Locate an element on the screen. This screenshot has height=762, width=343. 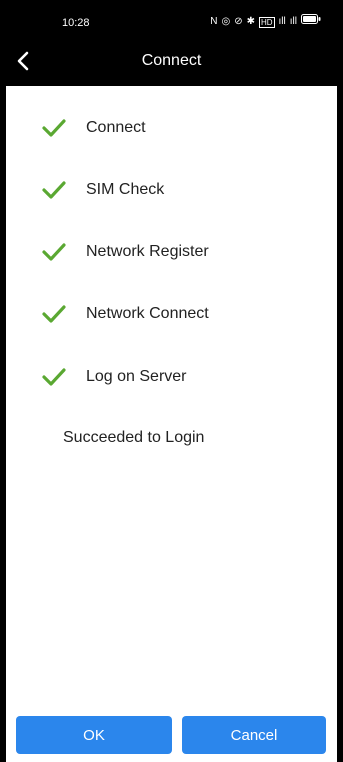
result-message: Succeeded to Login is located at coordinates (134, 437).